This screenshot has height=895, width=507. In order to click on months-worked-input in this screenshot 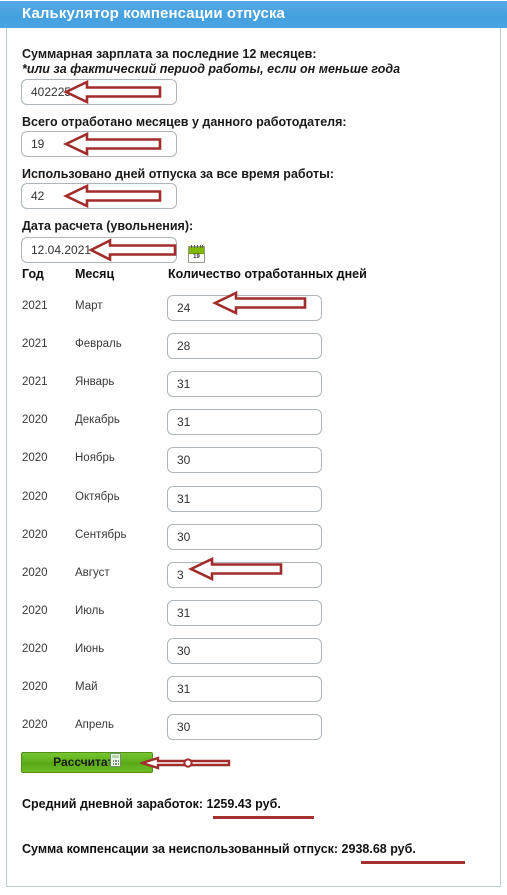, I will do `click(99, 144)`.